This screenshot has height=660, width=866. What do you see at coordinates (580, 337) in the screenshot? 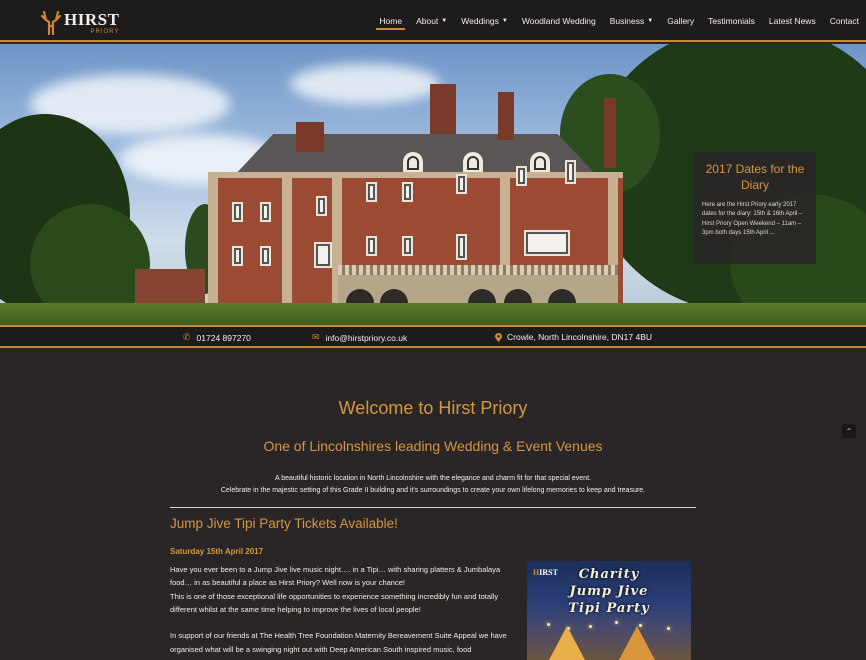
I see `location-text: Crowle, North Lincolnshire, DN17 4BU` at bounding box center [580, 337].